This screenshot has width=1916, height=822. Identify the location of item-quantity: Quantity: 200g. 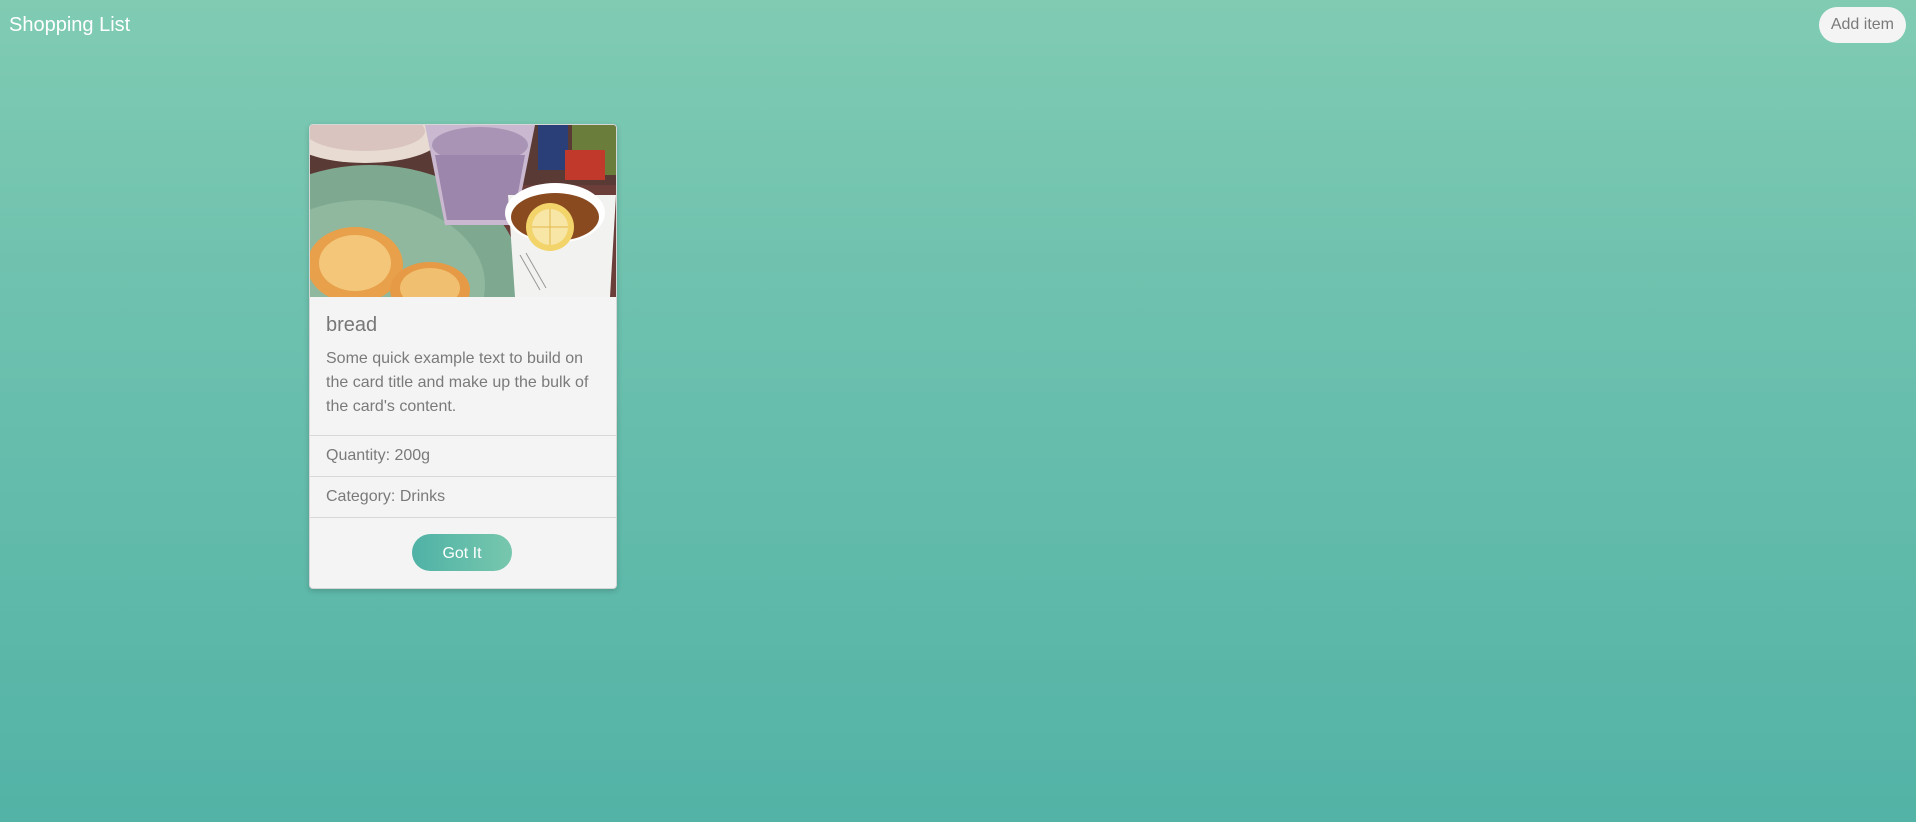
(463, 455).